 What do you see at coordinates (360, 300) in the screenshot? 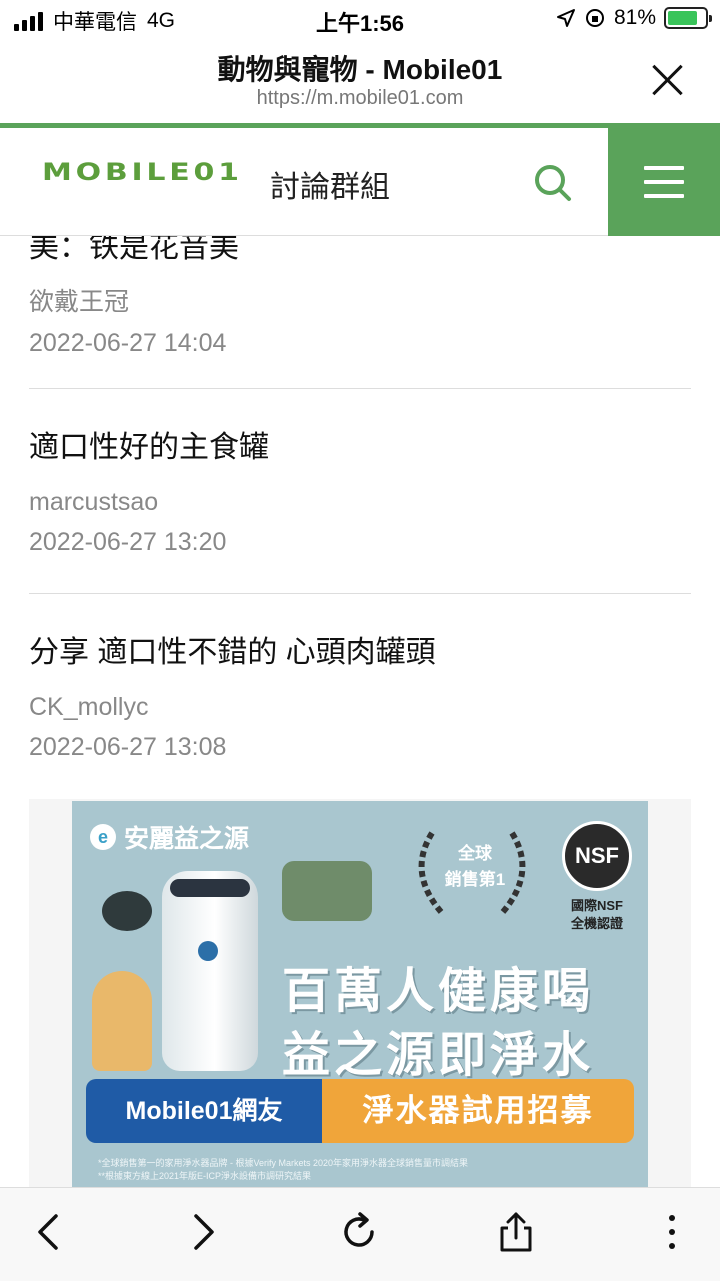
I see `post-author: 欲戴王冠` at bounding box center [360, 300].